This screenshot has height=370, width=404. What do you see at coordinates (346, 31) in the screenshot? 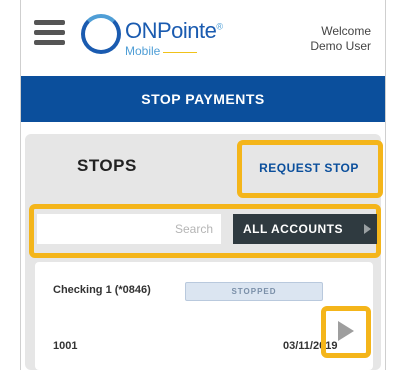
I see `welcome-line: Welcome` at bounding box center [346, 31].